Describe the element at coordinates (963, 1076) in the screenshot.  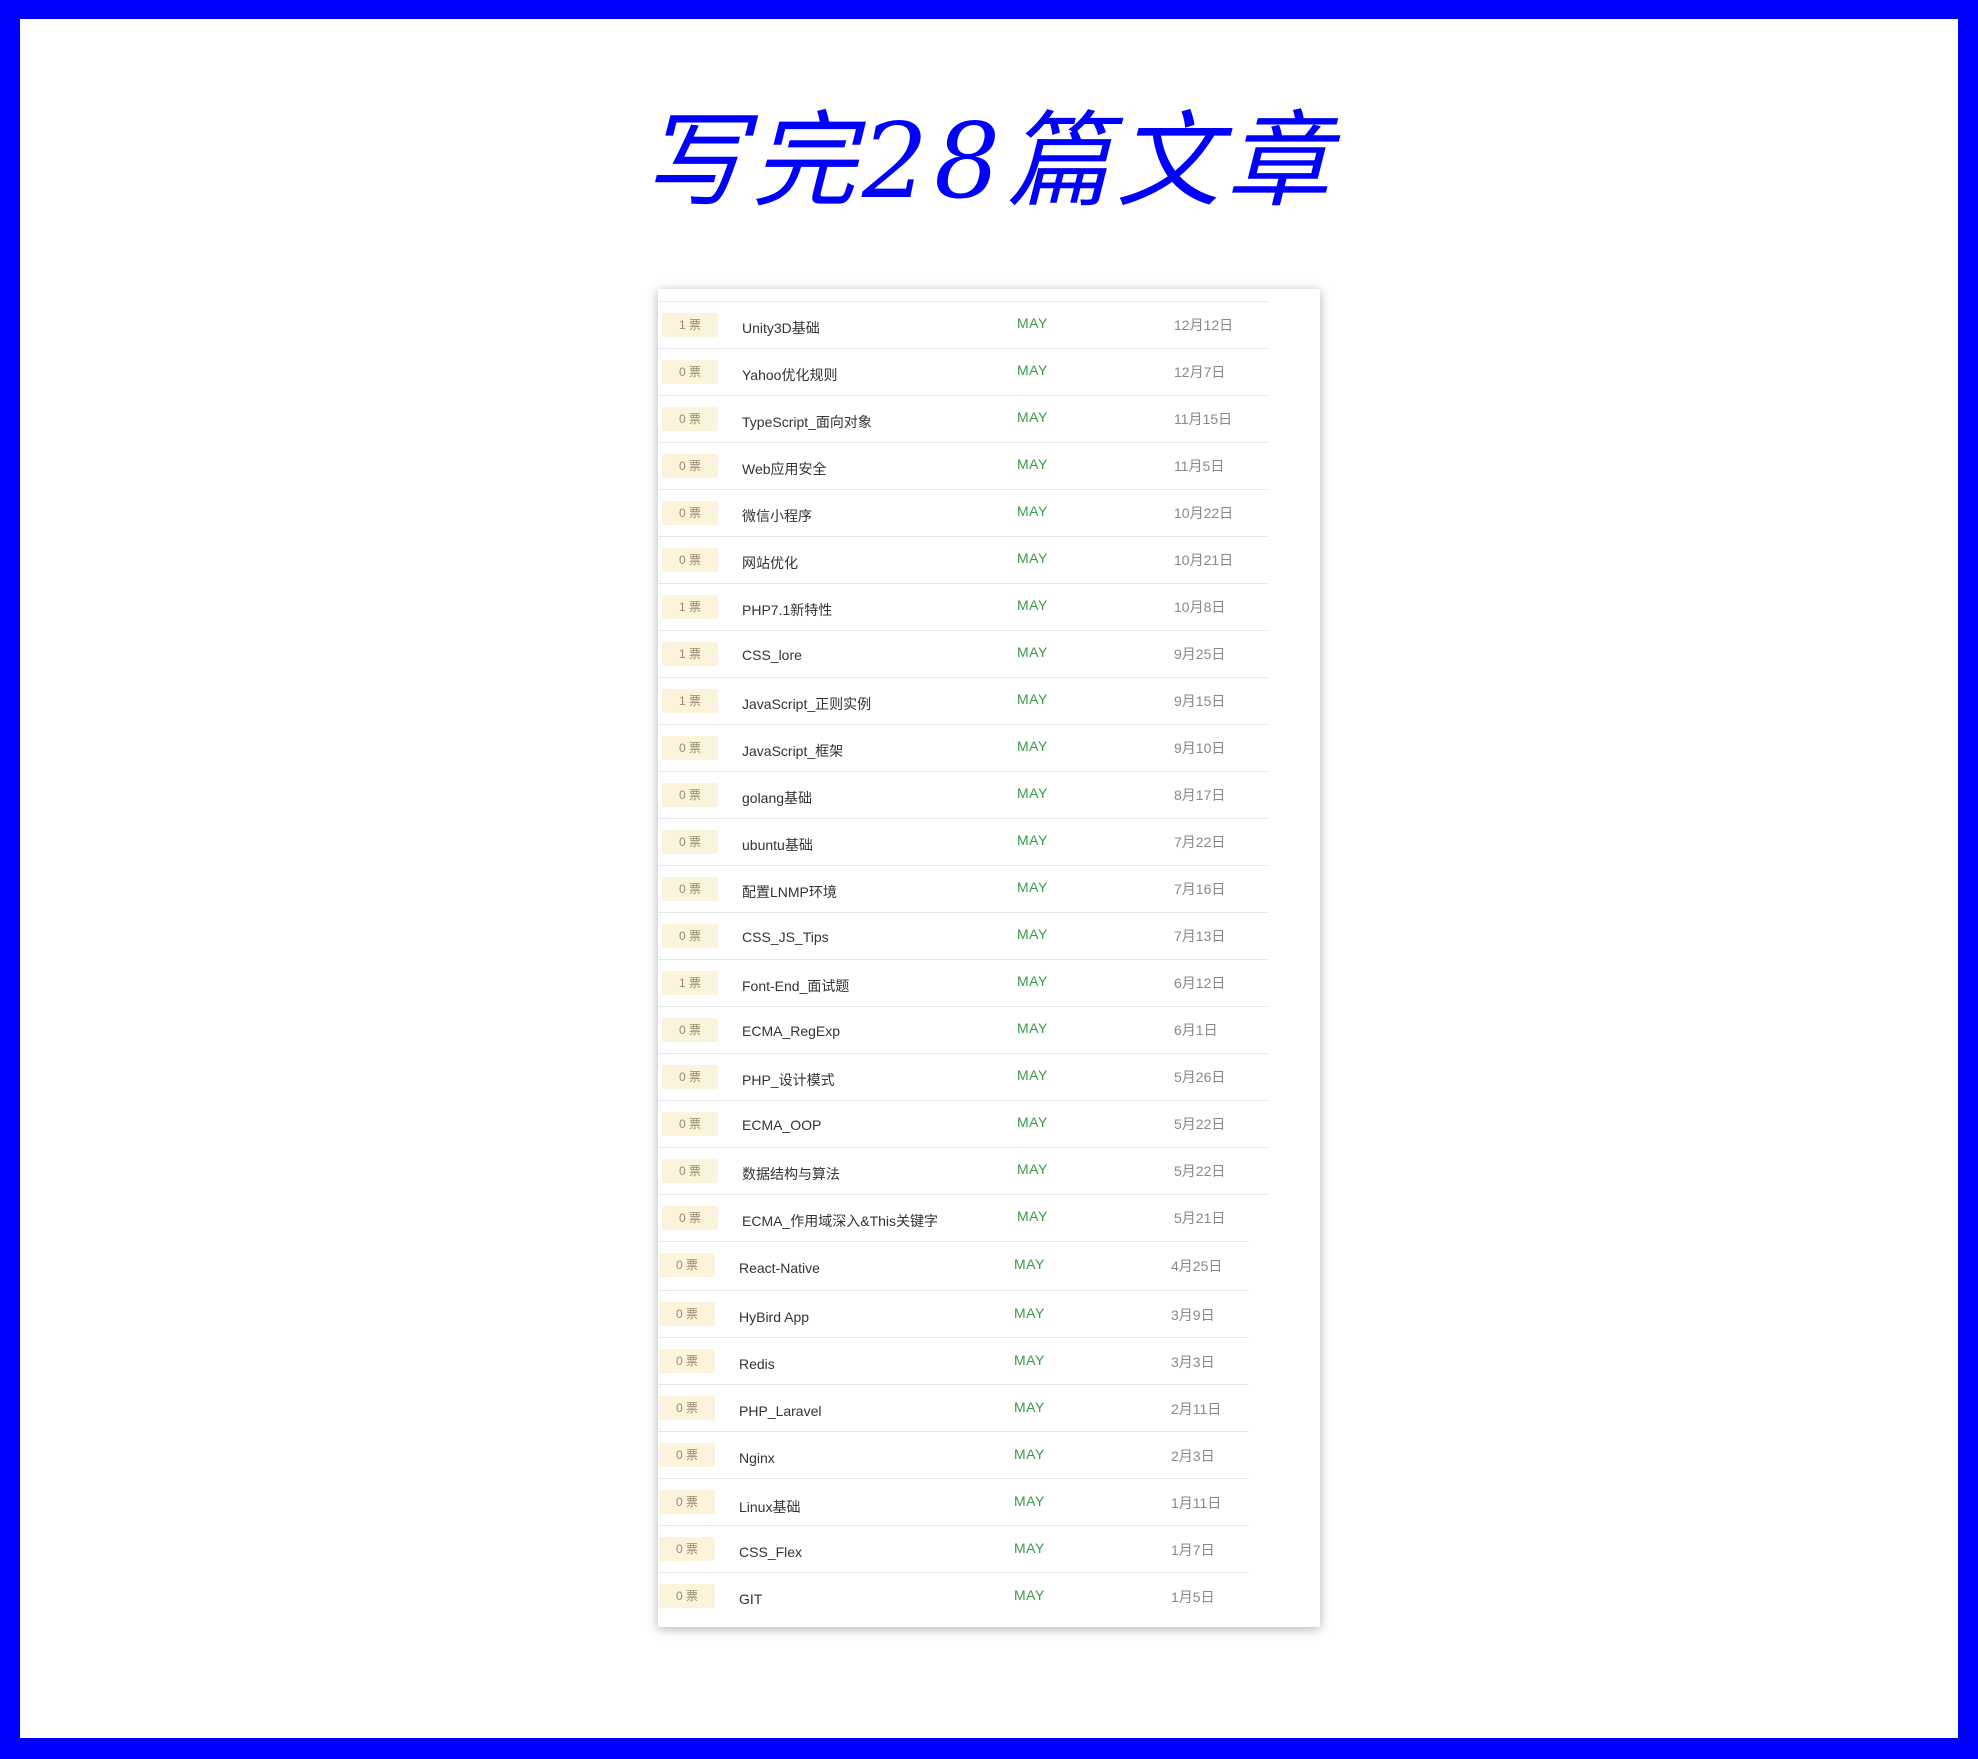
I see `article-row: 0 票 PHP_设计模式 MAY 5月26日` at that location.